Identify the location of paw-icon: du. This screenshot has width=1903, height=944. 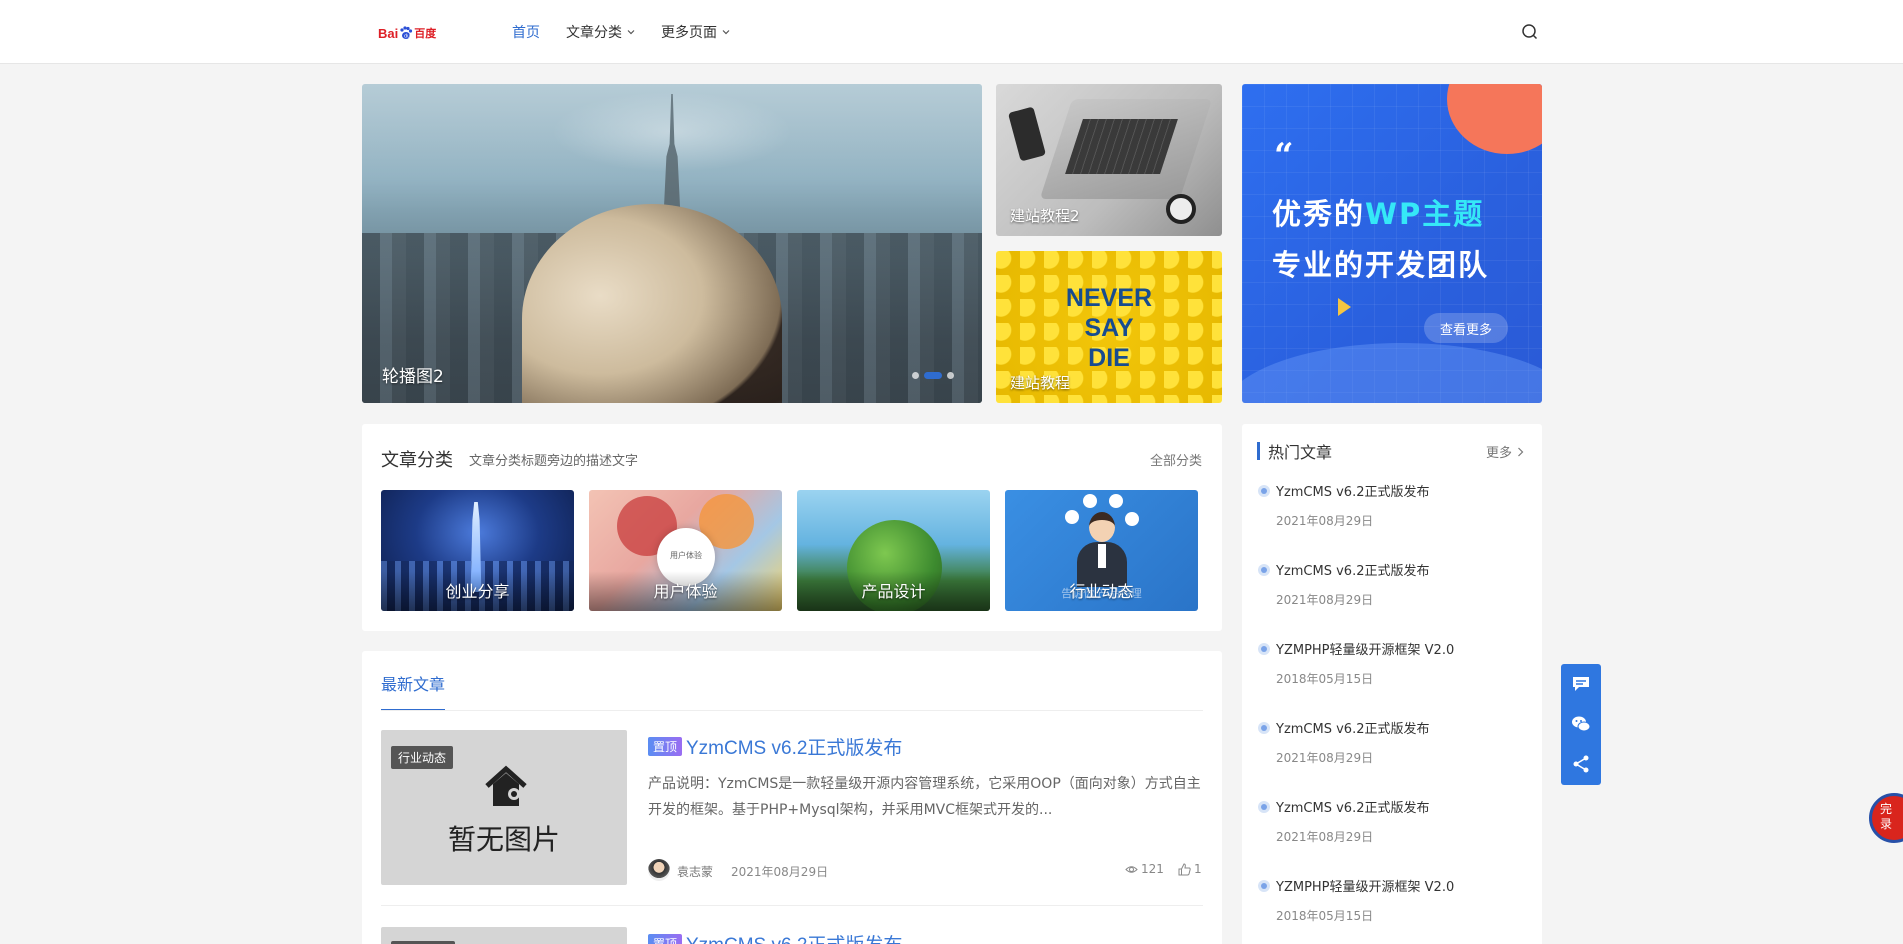
(406, 33).